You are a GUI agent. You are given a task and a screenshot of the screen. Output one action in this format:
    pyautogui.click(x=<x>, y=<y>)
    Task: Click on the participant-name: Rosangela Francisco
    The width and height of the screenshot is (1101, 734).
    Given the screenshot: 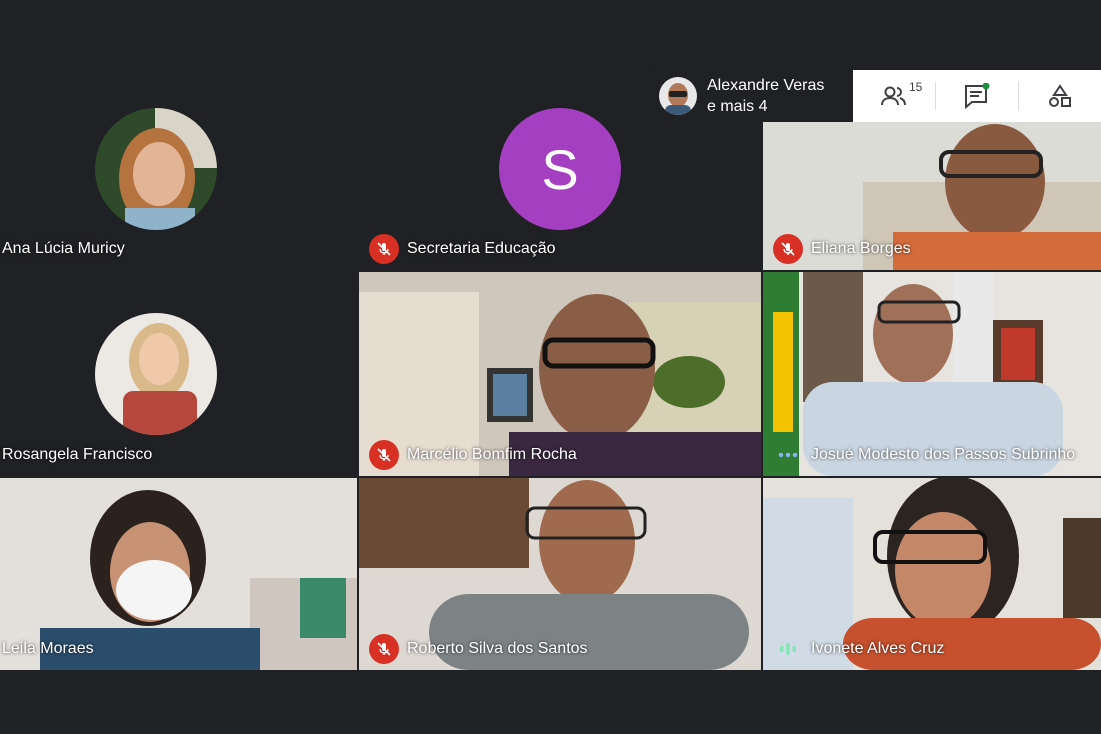 What is the action you would take?
    pyautogui.click(x=77, y=454)
    